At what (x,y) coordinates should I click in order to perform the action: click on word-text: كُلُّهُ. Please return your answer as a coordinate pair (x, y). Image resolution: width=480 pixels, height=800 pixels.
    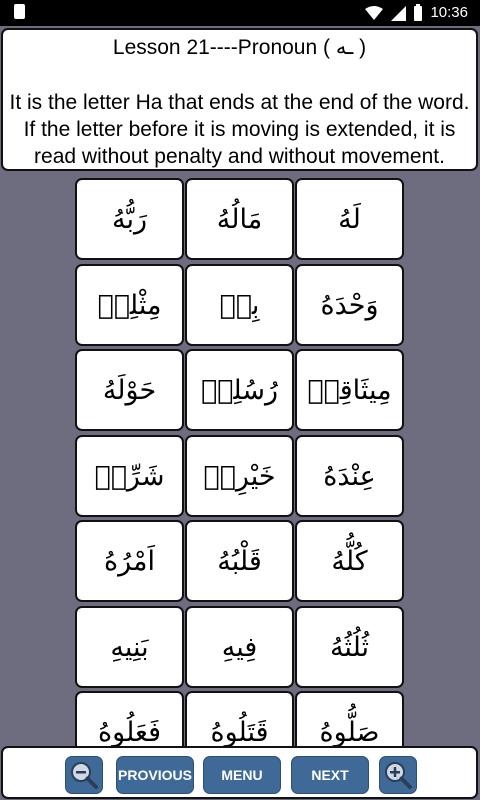
    Looking at the image, I should click on (349, 561).